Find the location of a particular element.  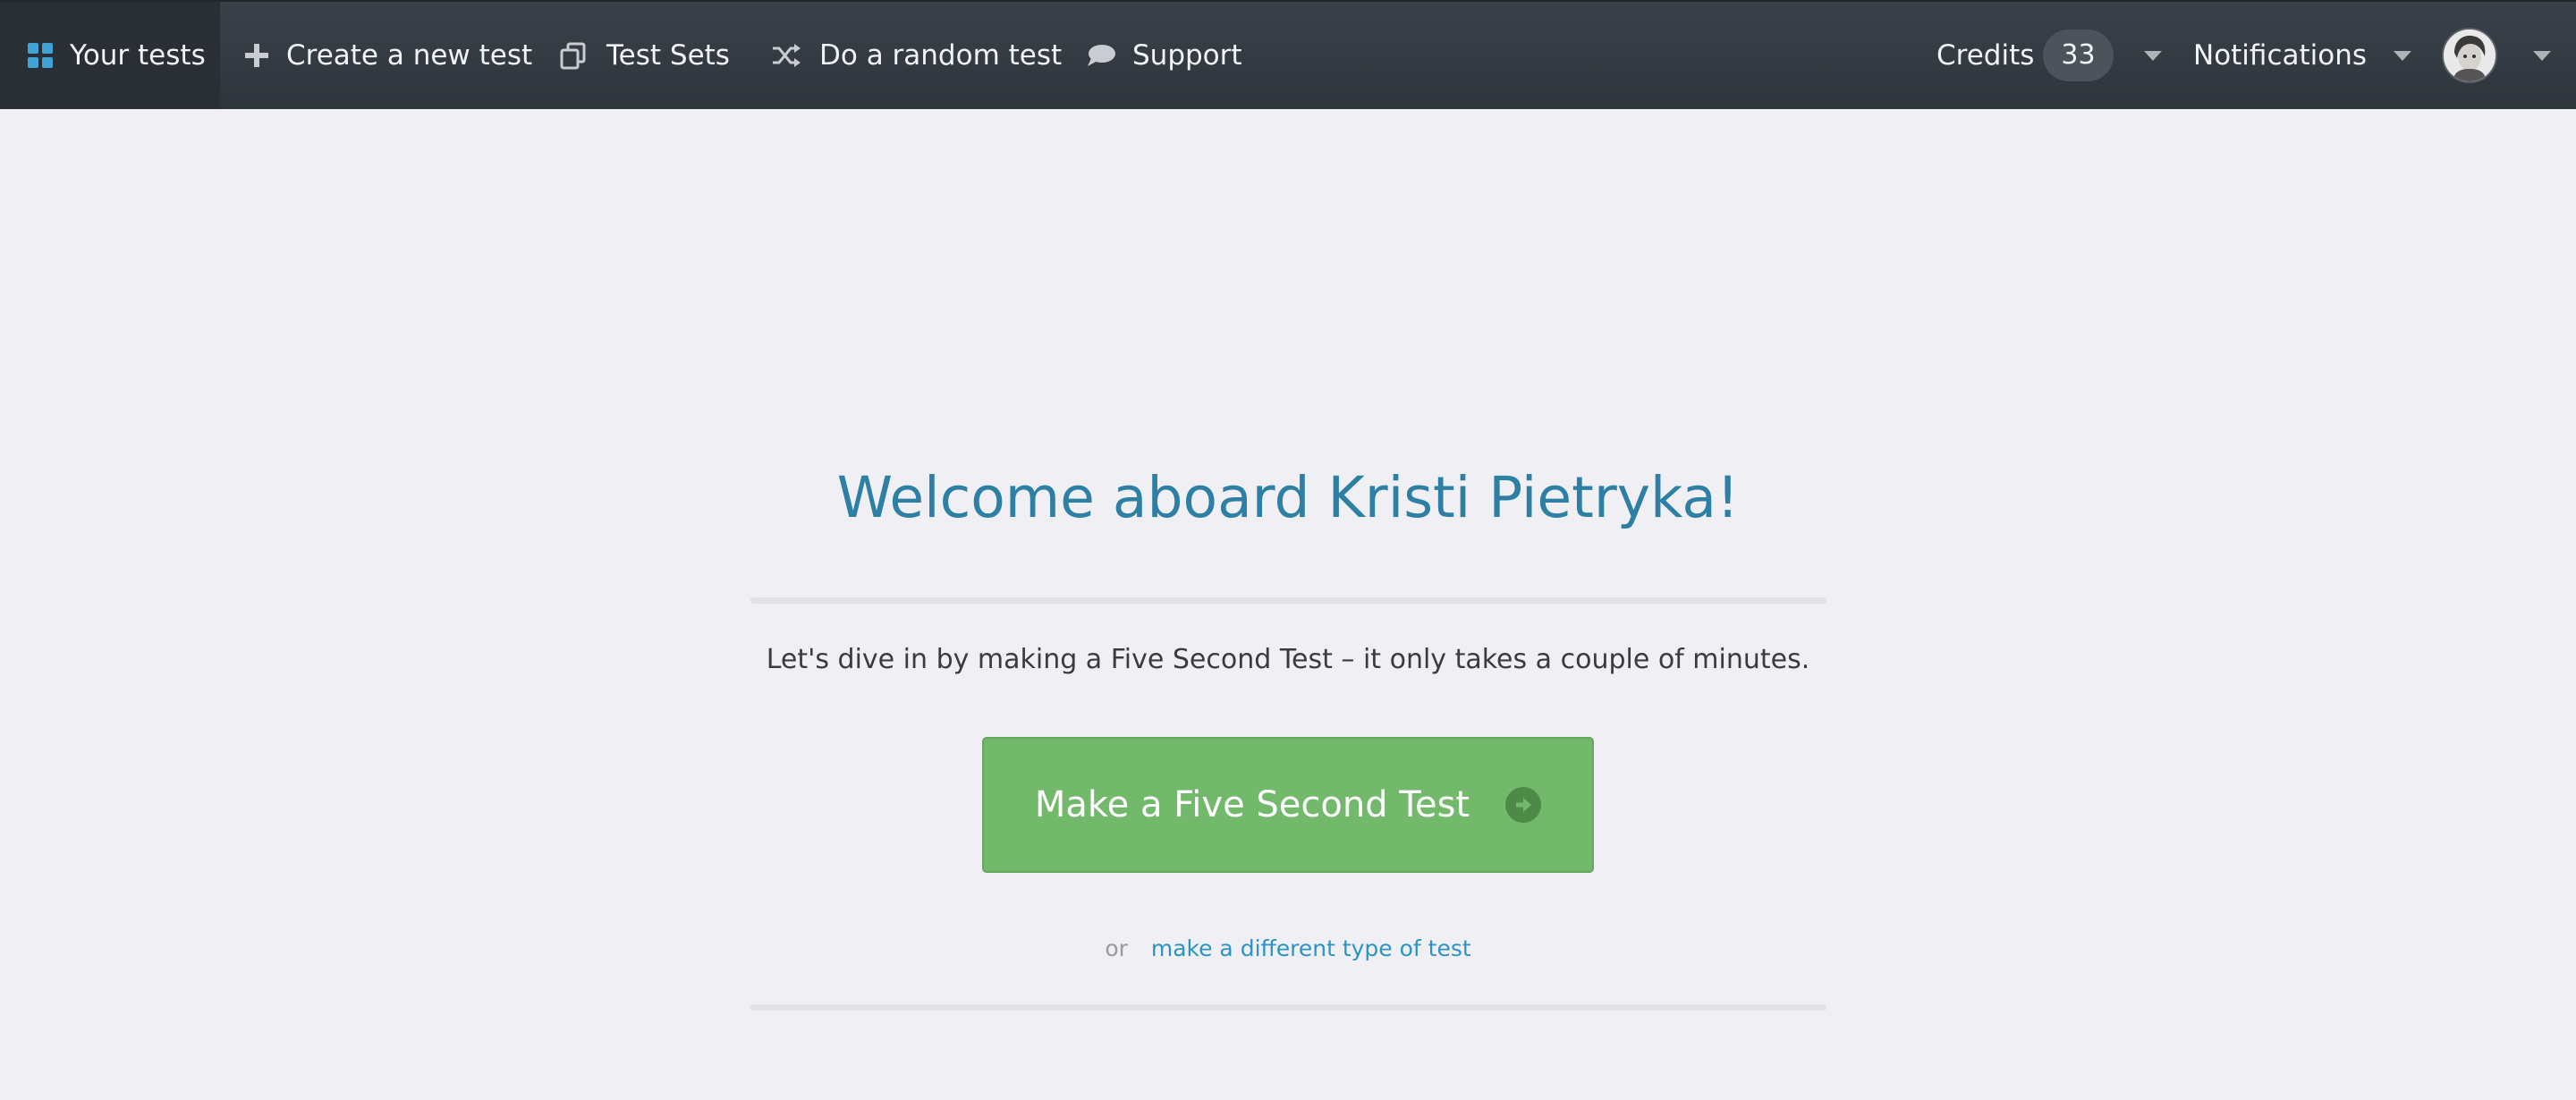

credits-chevron-down-icon is located at coordinates (2152, 55).